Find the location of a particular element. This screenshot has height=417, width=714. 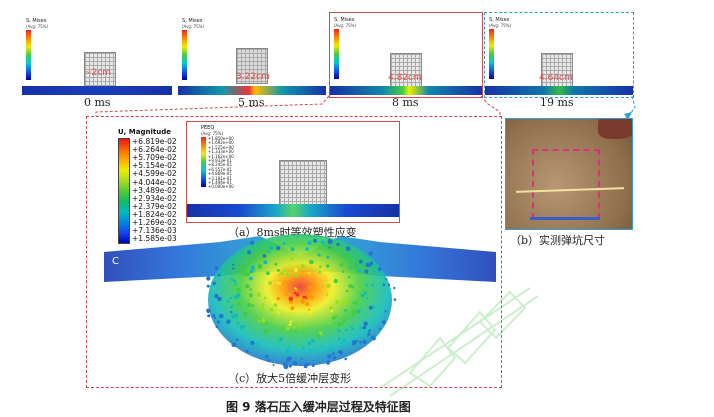

rock-fragment is located at coordinates (615, 129).